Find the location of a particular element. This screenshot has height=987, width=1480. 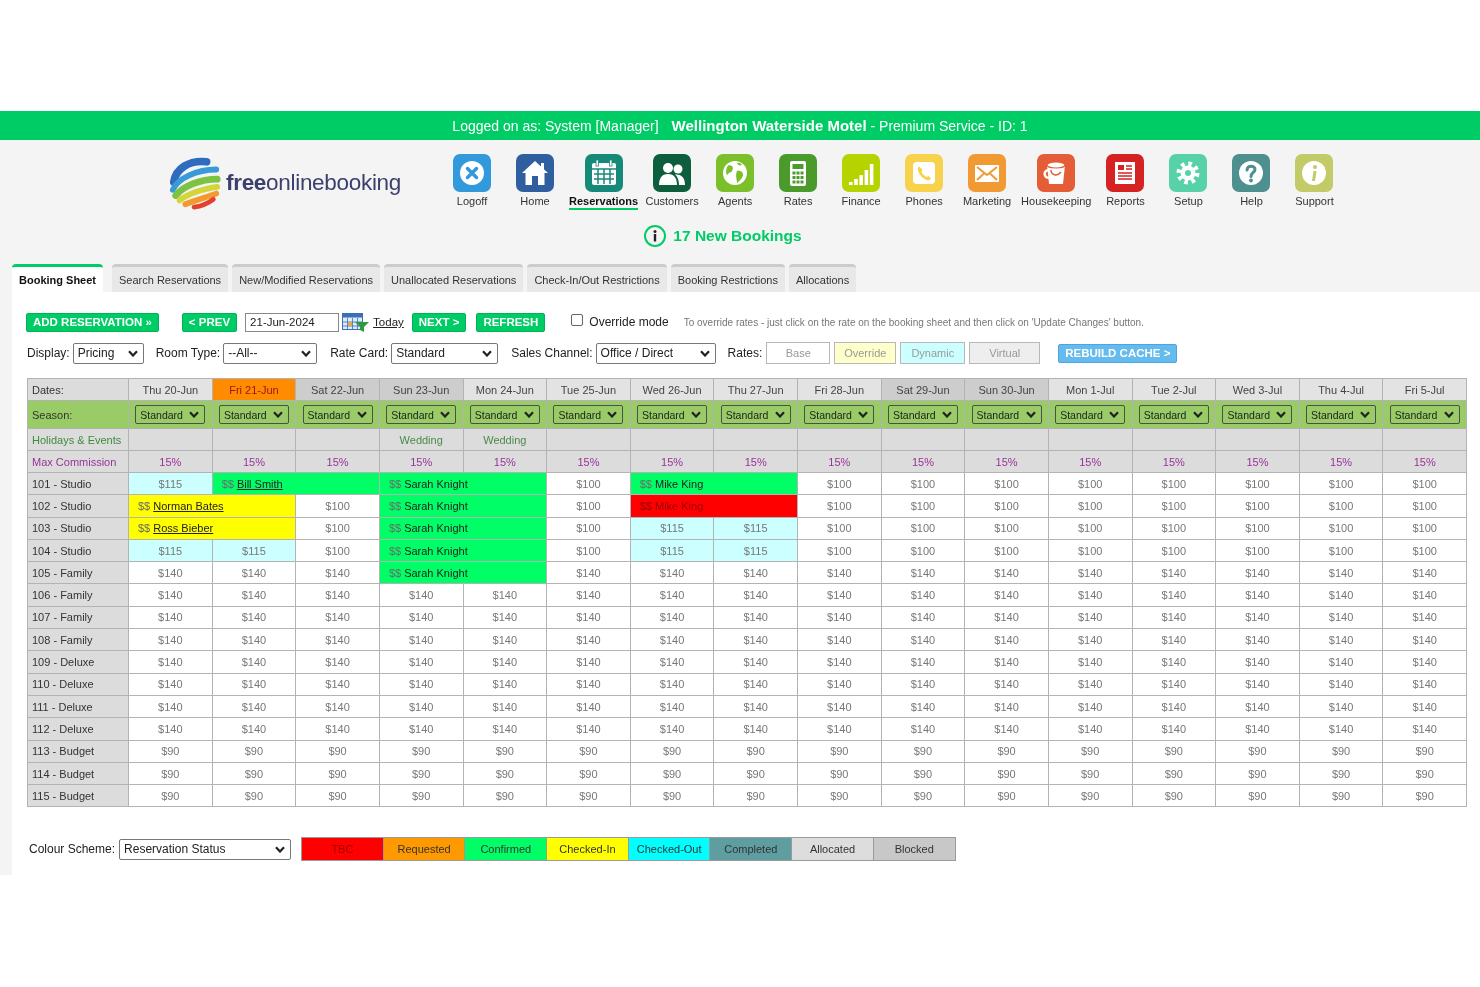

nav-item: Marketing is located at coordinates (987, 182).